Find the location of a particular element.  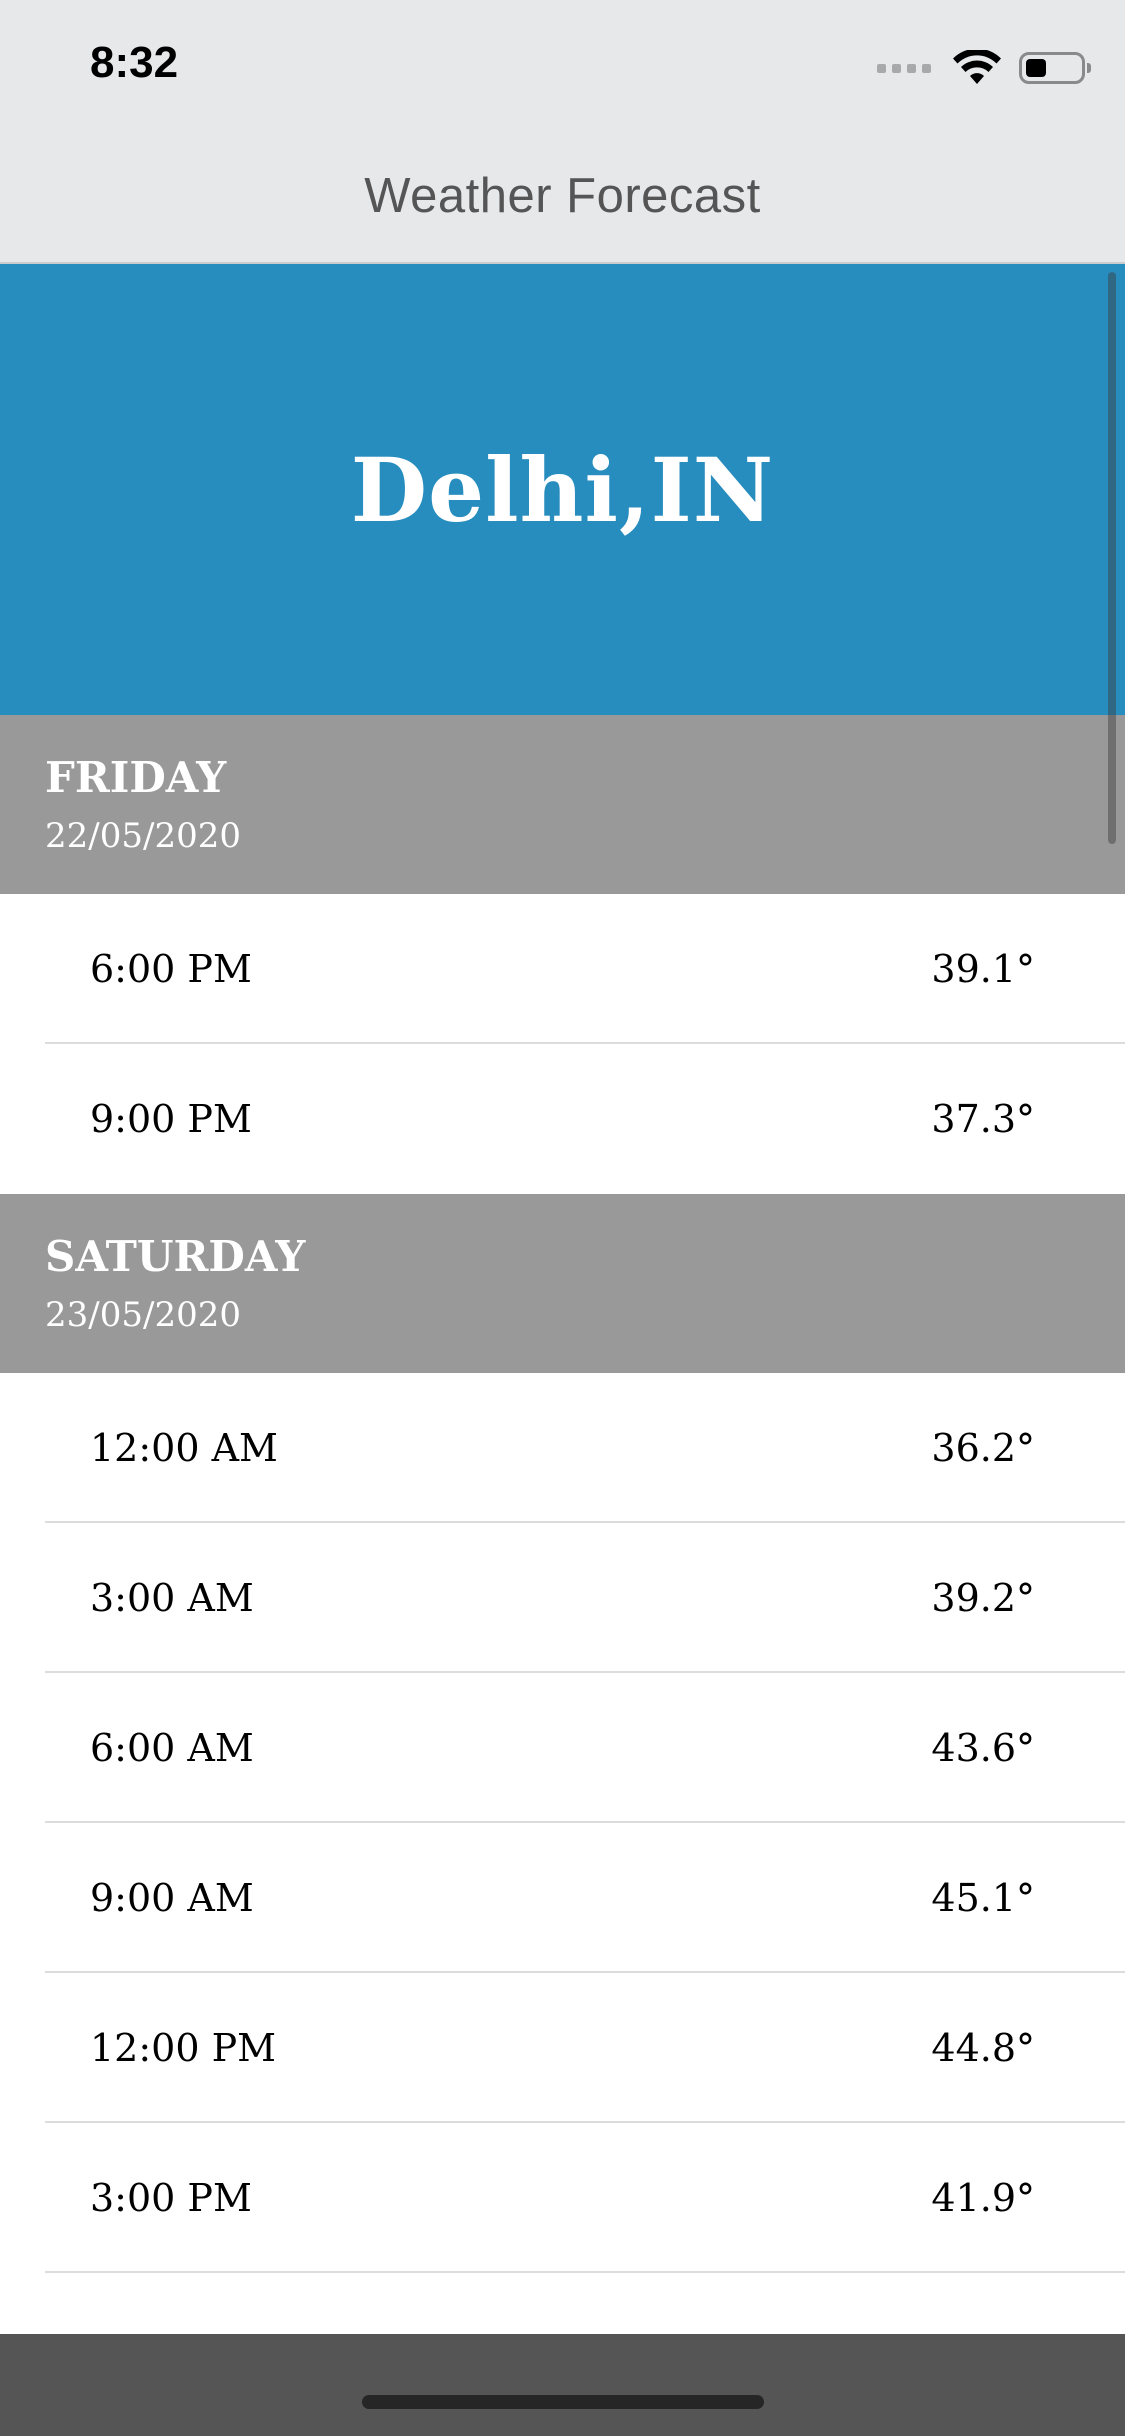

wifi-icon is located at coordinates (977, 67).